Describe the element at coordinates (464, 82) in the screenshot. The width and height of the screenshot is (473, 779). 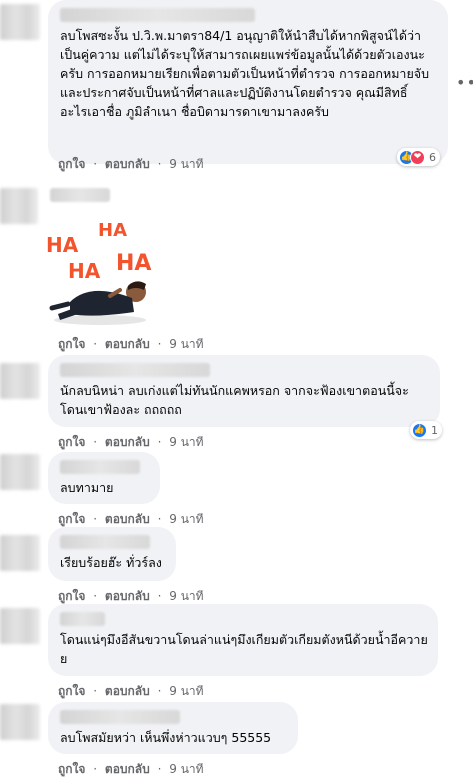
I see `more-horizontal-icon: •••` at that location.